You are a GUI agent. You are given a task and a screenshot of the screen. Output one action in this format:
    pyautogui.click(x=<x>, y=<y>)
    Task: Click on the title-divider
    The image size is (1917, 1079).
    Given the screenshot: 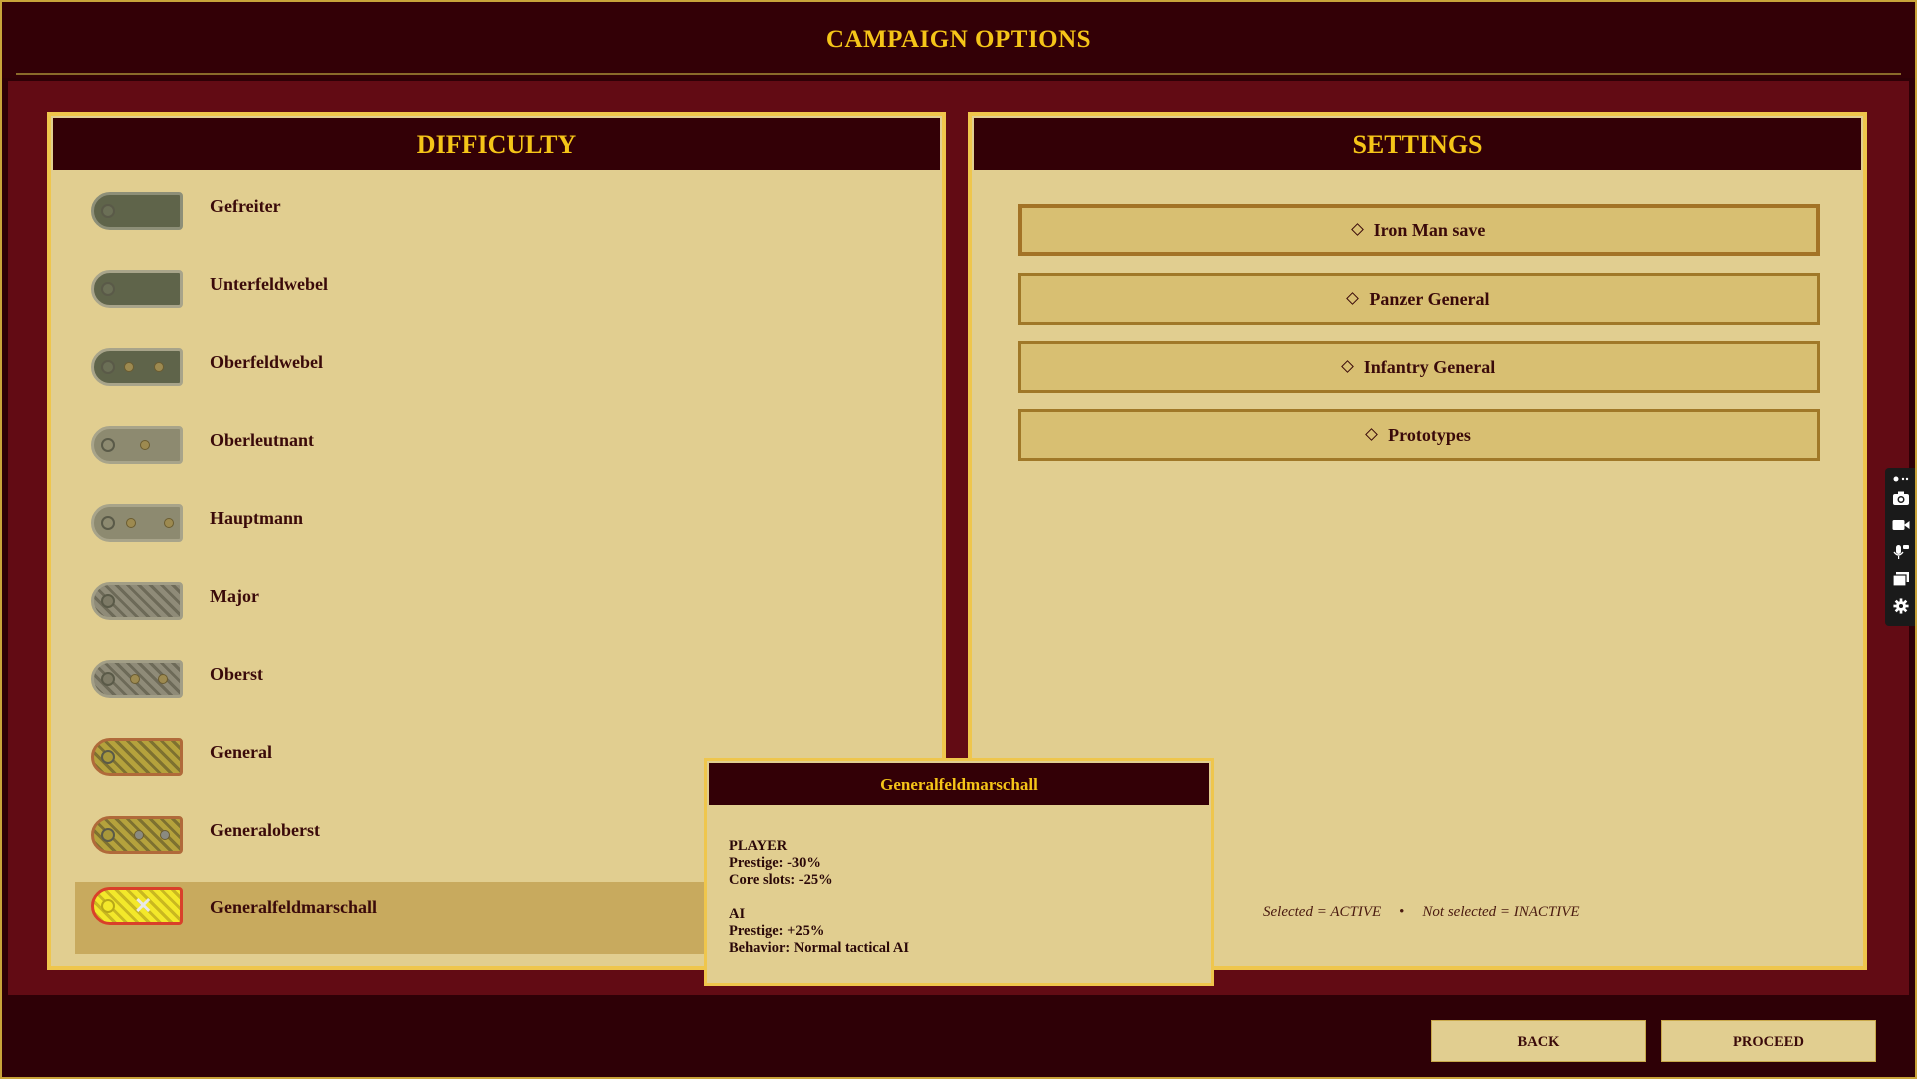 What is the action you would take?
    pyautogui.click(x=958, y=74)
    